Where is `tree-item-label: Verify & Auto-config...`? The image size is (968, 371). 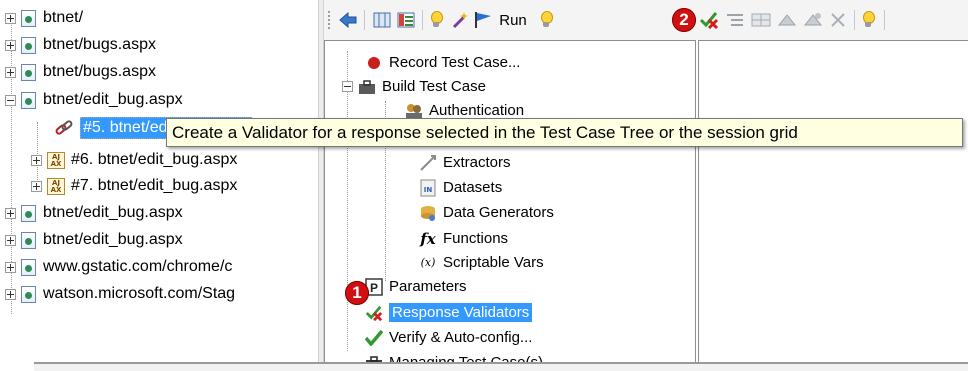
tree-item-label: Verify & Auto-config... is located at coordinates (461, 337).